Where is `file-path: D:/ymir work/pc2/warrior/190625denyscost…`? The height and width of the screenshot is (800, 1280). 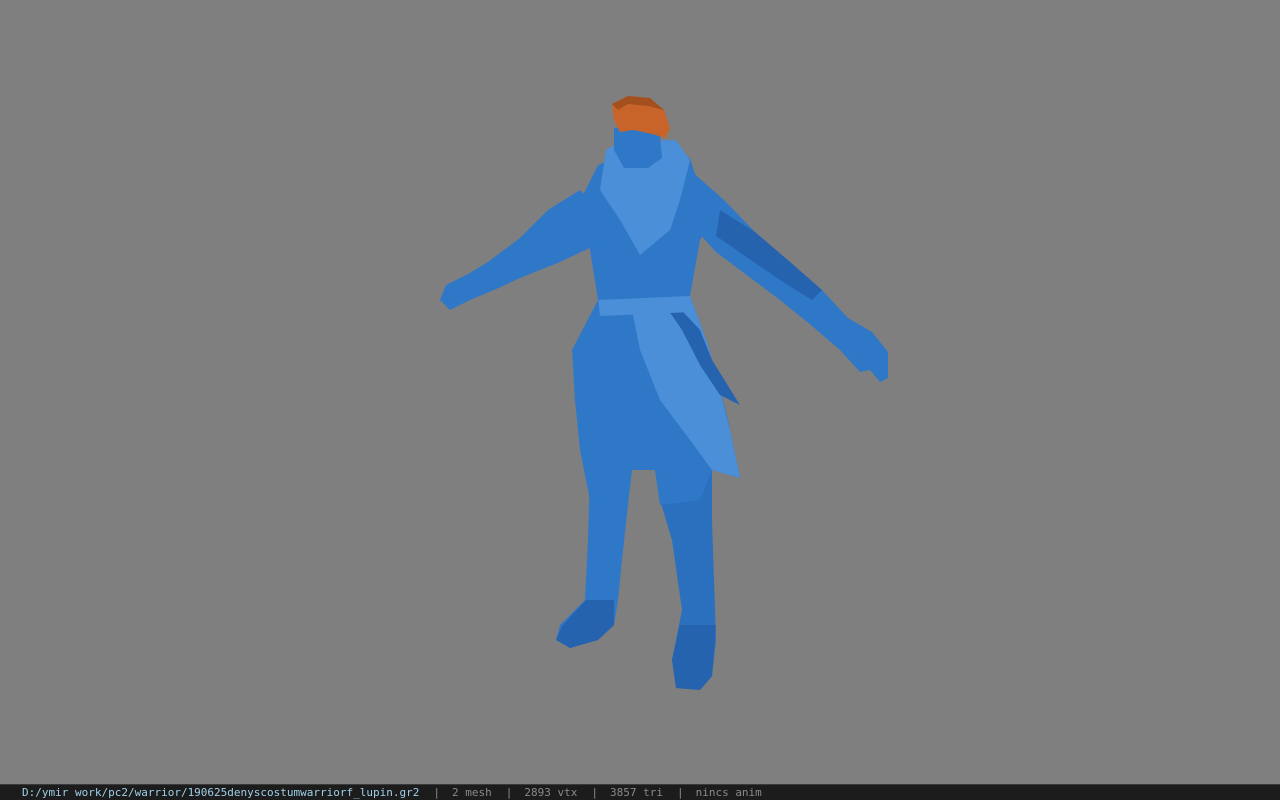 file-path: D:/ymir work/pc2/warrior/190625denyscost… is located at coordinates (221, 792).